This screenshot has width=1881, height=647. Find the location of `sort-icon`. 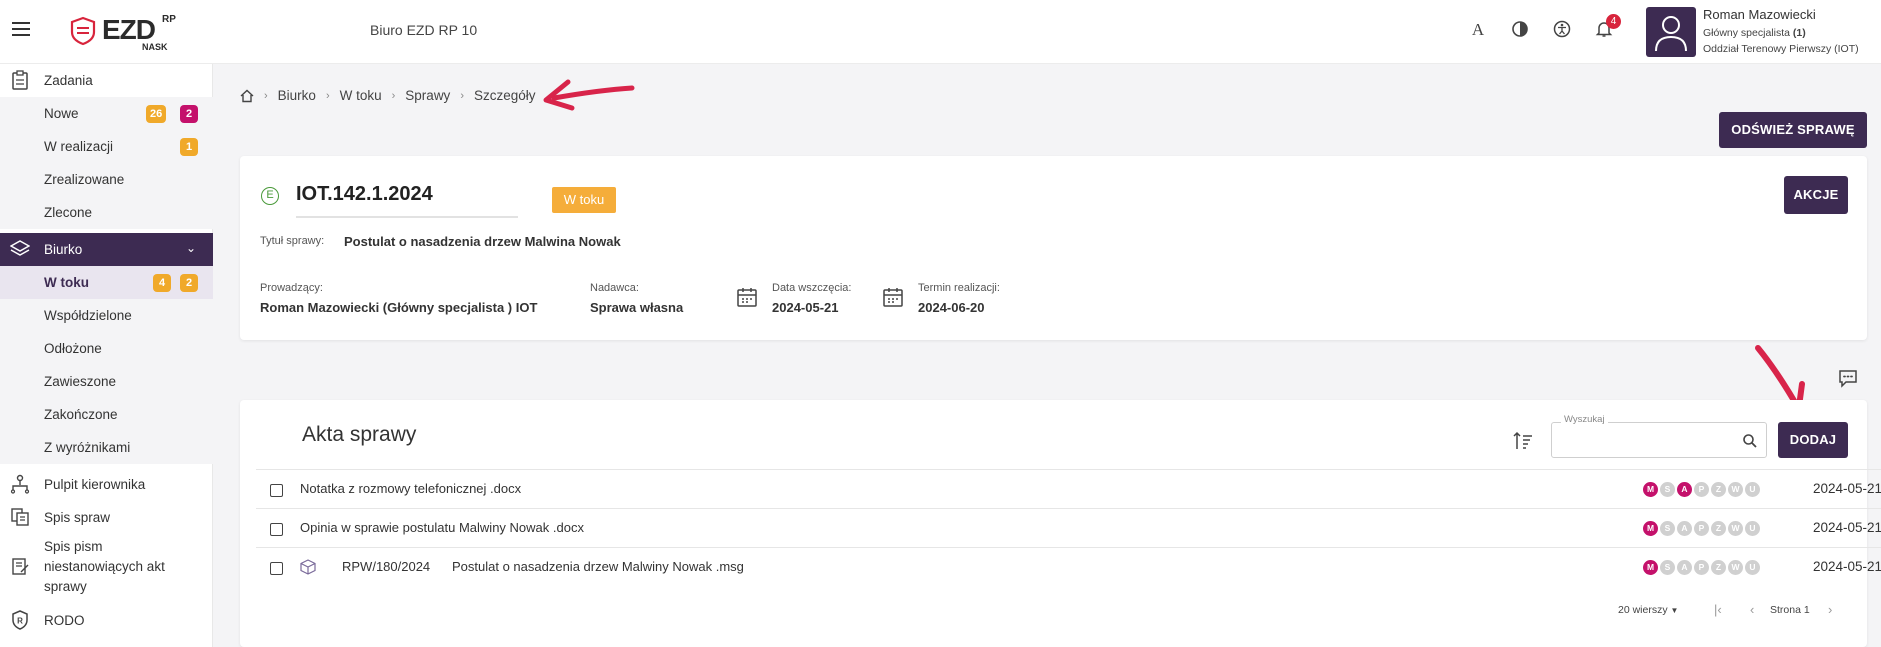

sort-icon is located at coordinates (1523, 441).